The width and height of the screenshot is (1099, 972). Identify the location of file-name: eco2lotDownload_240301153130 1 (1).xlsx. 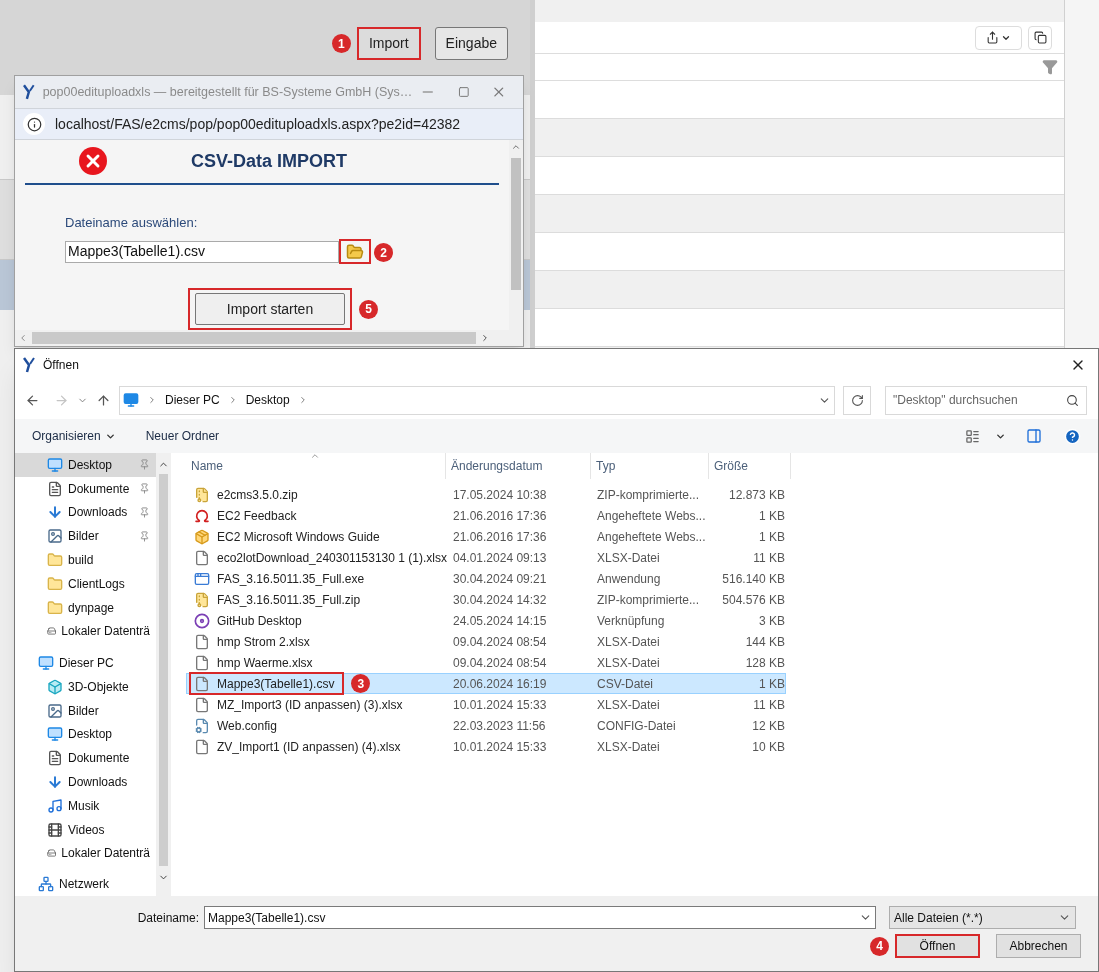
(332, 558).